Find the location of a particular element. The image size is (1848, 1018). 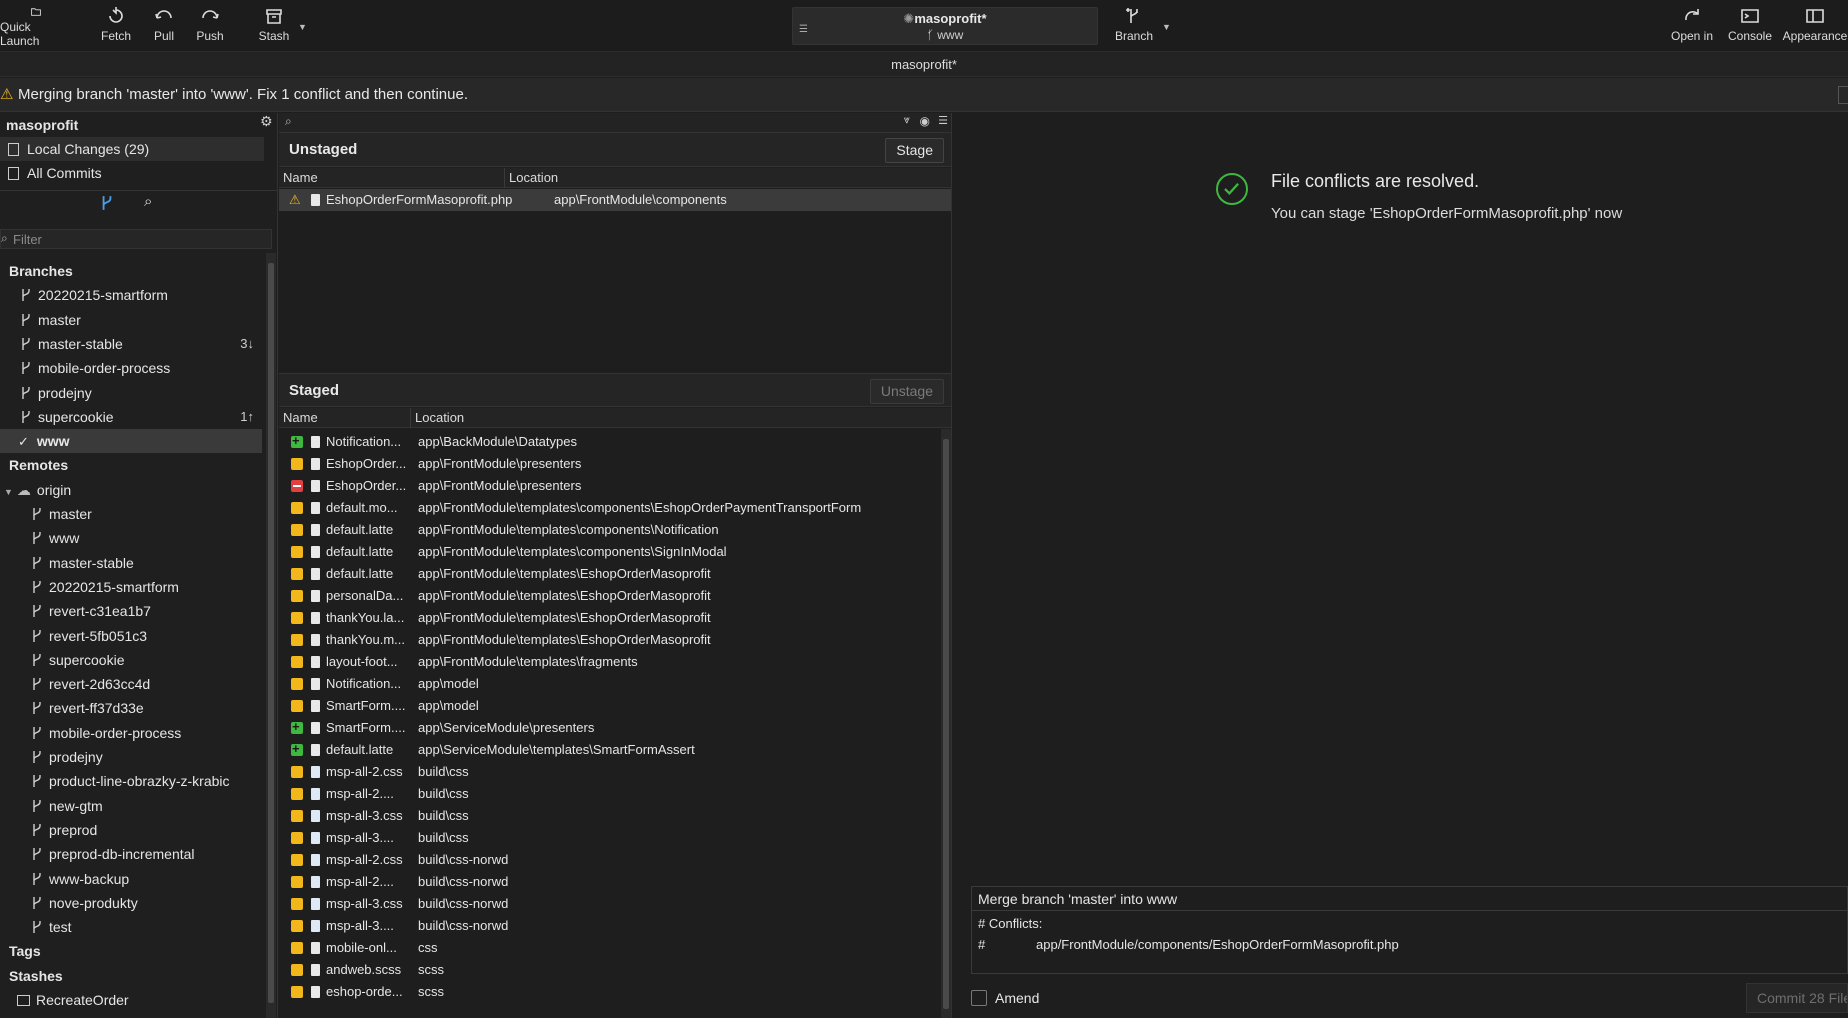

remote-branch-item: revert-5fb051c3 is located at coordinates (131, 636).